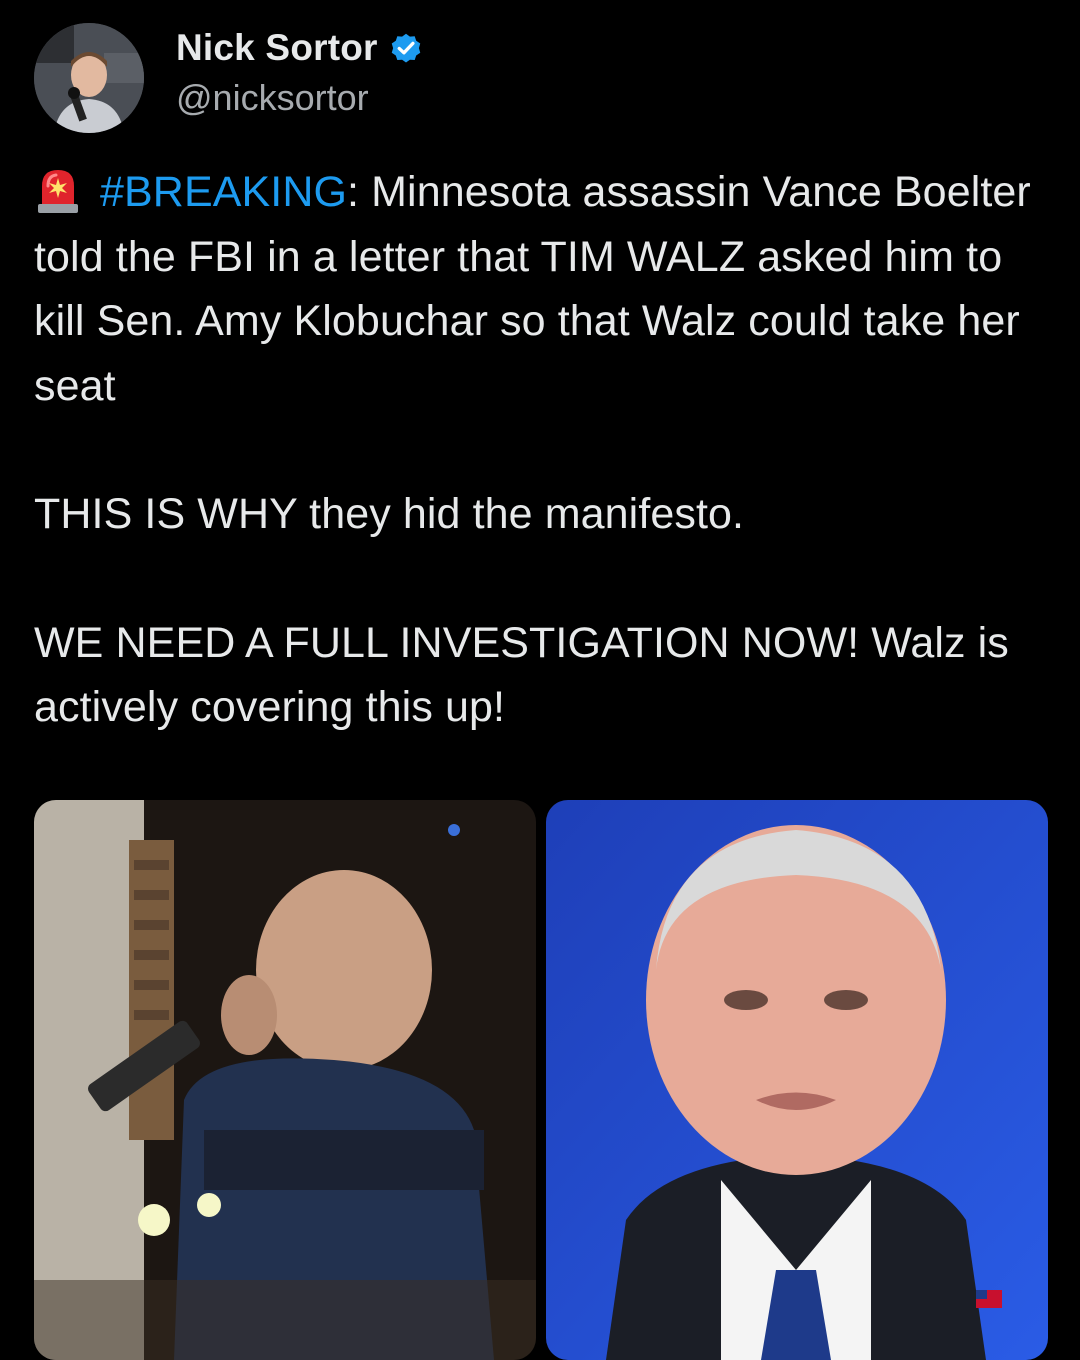 The height and width of the screenshot is (1360, 1080). Describe the element at coordinates (277, 48) in the screenshot. I see `display-name: Nick Sortor` at that location.